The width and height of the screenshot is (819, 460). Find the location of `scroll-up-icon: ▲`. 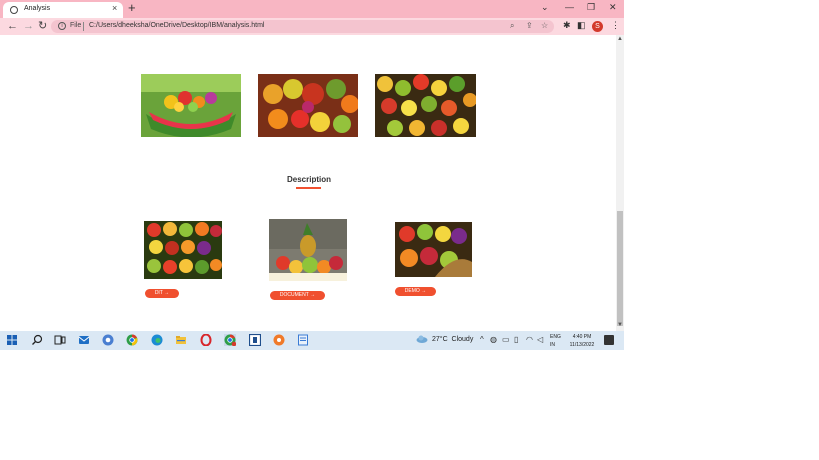

scroll-up-icon: ▲ is located at coordinates (620, 39).